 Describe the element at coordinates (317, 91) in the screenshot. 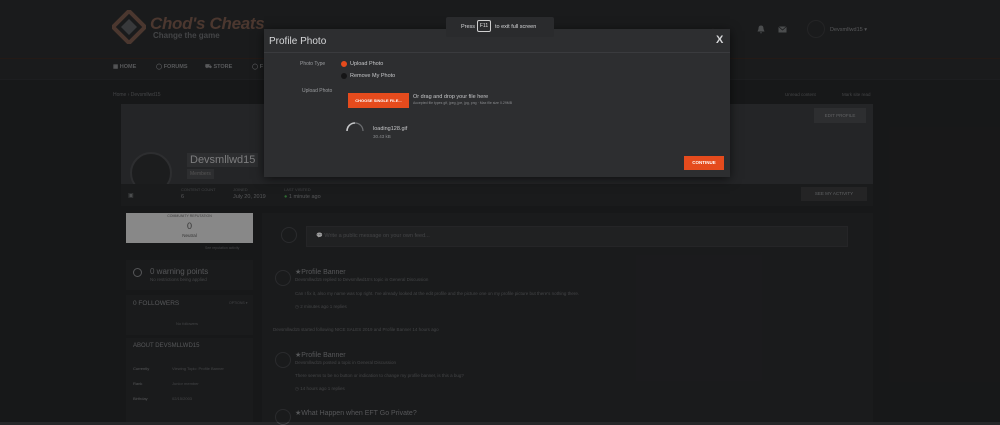

I see `upload-photo-field-label: Upload Photo` at that location.